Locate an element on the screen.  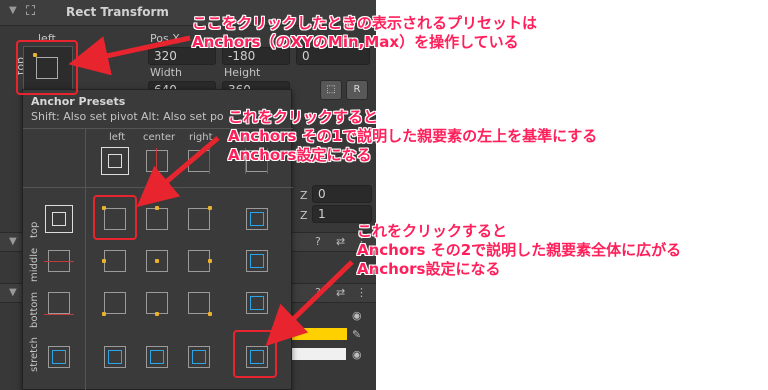
row-header-bottom: bottom is located at coordinates (34, 309).